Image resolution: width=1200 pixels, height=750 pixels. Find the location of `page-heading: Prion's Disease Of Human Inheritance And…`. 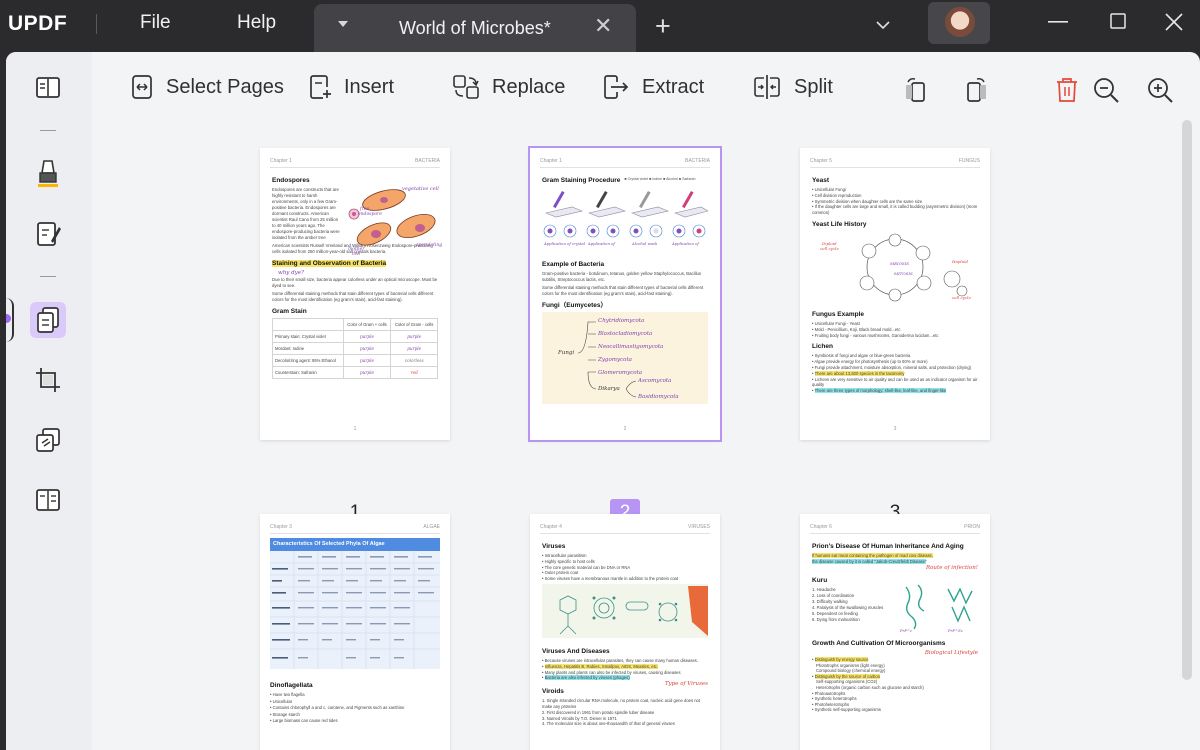

page-heading: Prion's Disease Of Human Inheritance And… is located at coordinates (888, 546).